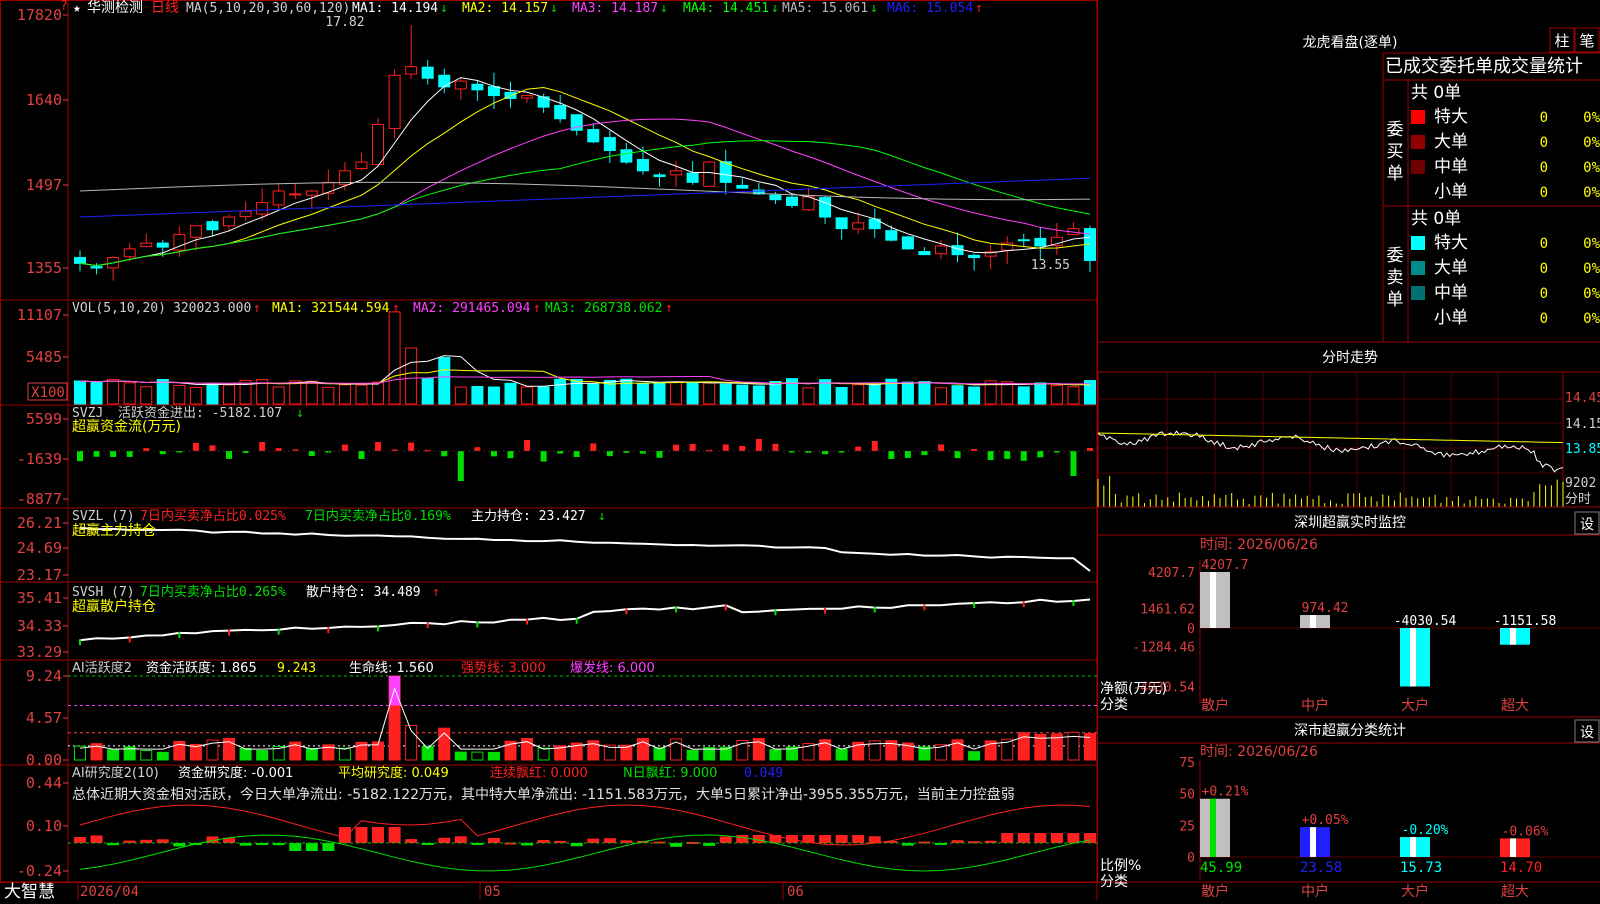  I want to click on fenshi-y-tick: 14.15, so click(1582, 424).